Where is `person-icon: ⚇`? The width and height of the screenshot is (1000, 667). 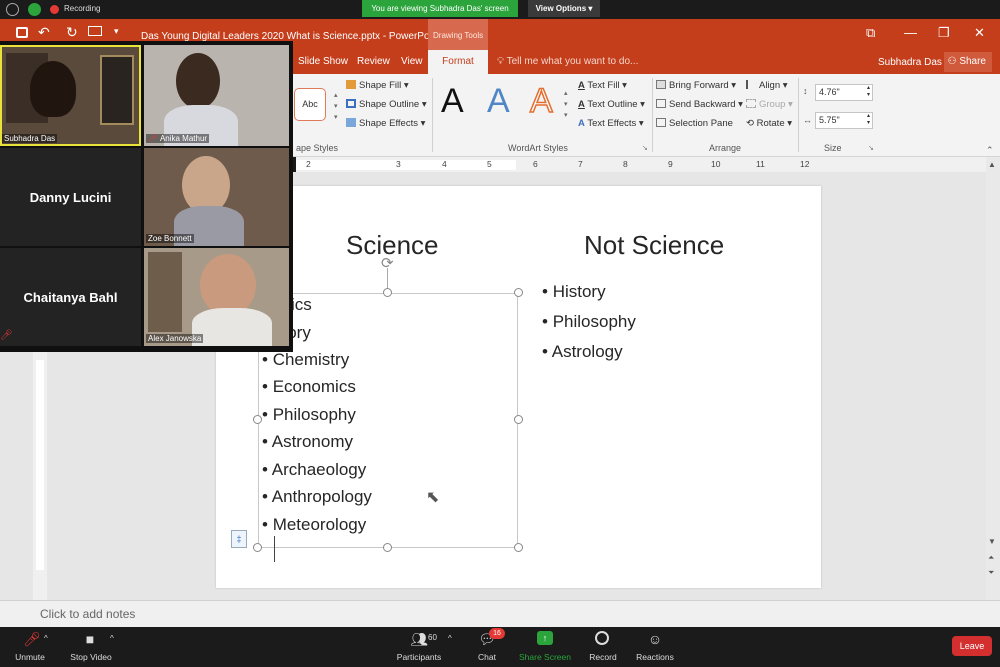
person-icon: ⚇ is located at coordinates (952, 61).